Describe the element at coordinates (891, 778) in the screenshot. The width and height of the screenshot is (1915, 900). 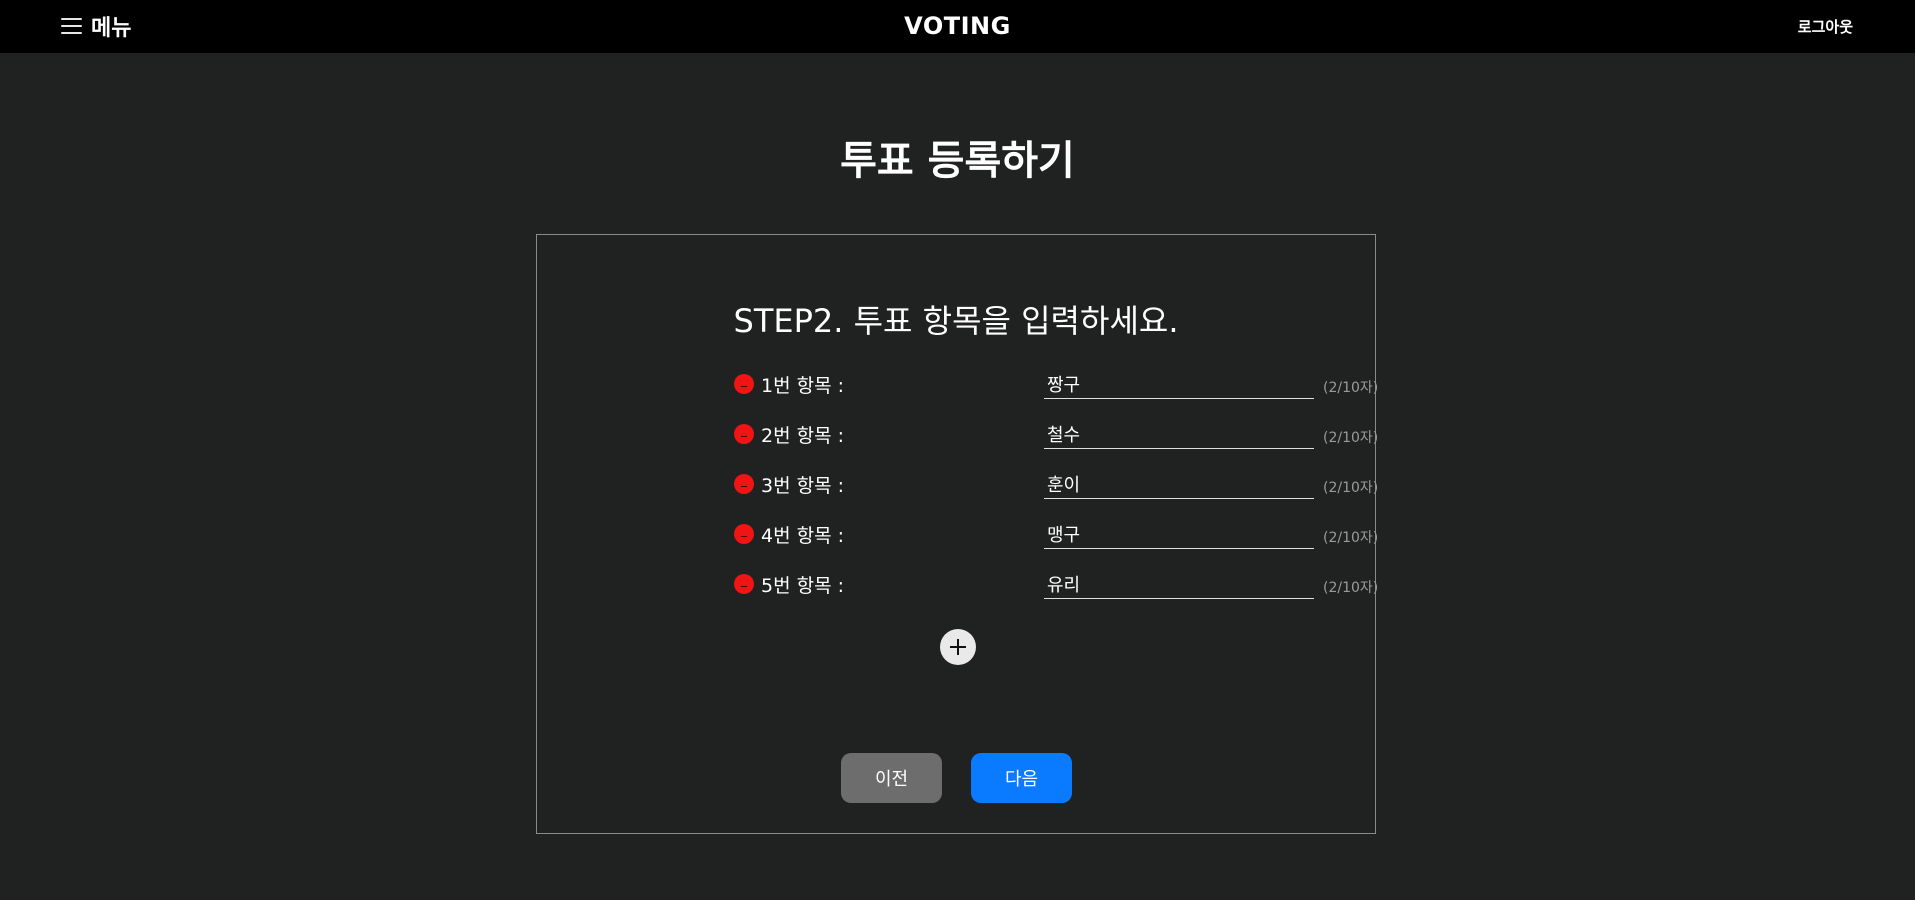
I see `prev-button: 이전` at that location.